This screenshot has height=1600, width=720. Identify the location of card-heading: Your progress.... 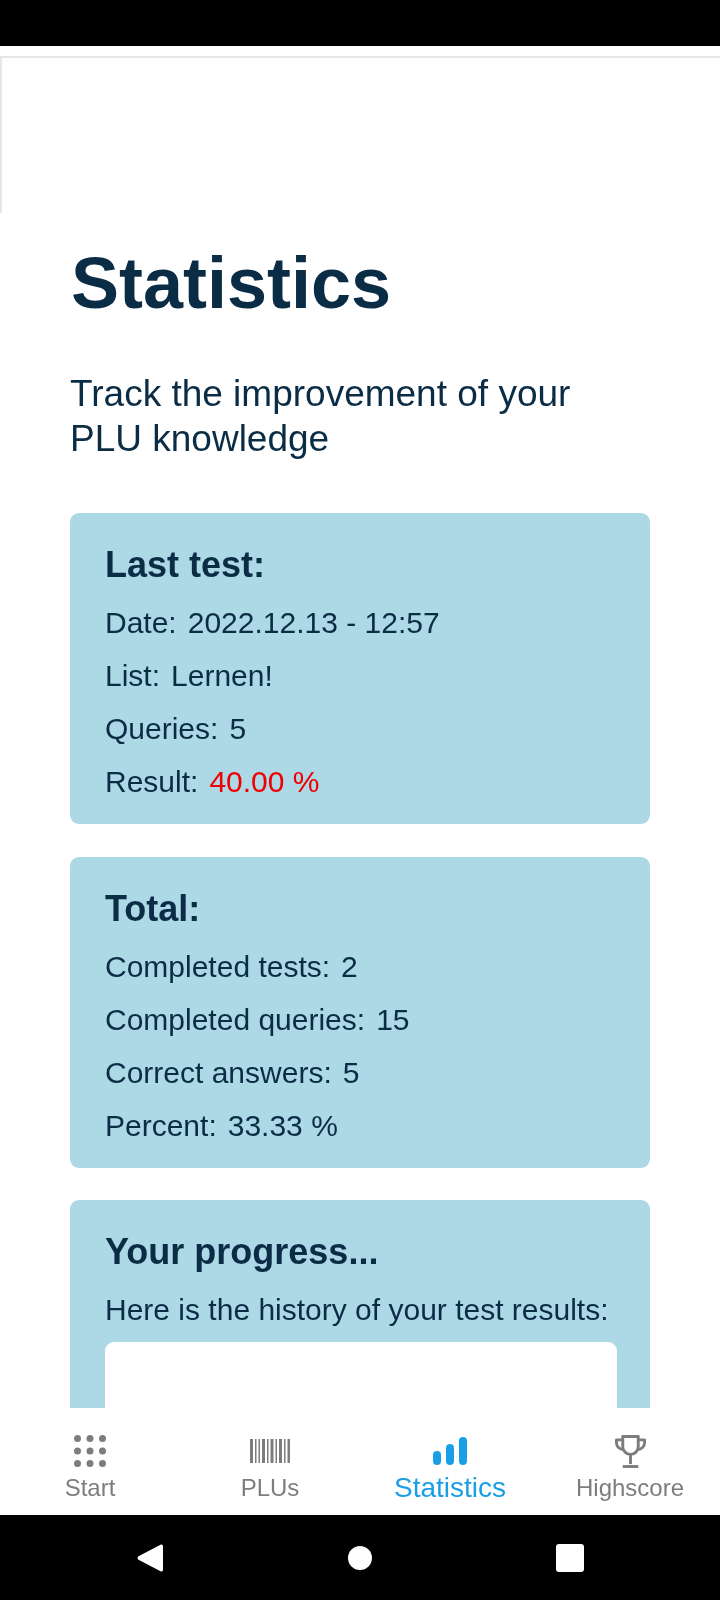
(242, 1252).